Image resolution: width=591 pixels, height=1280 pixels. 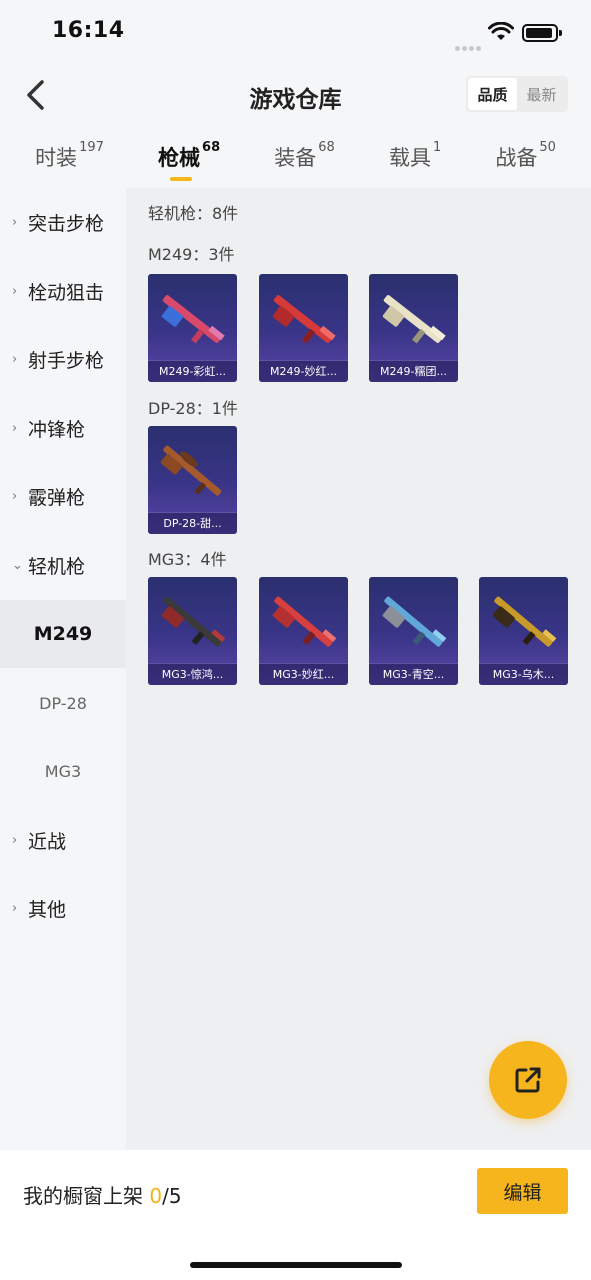 I want to click on sidebar-item-label: 突击步枪, so click(x=66, y=223).